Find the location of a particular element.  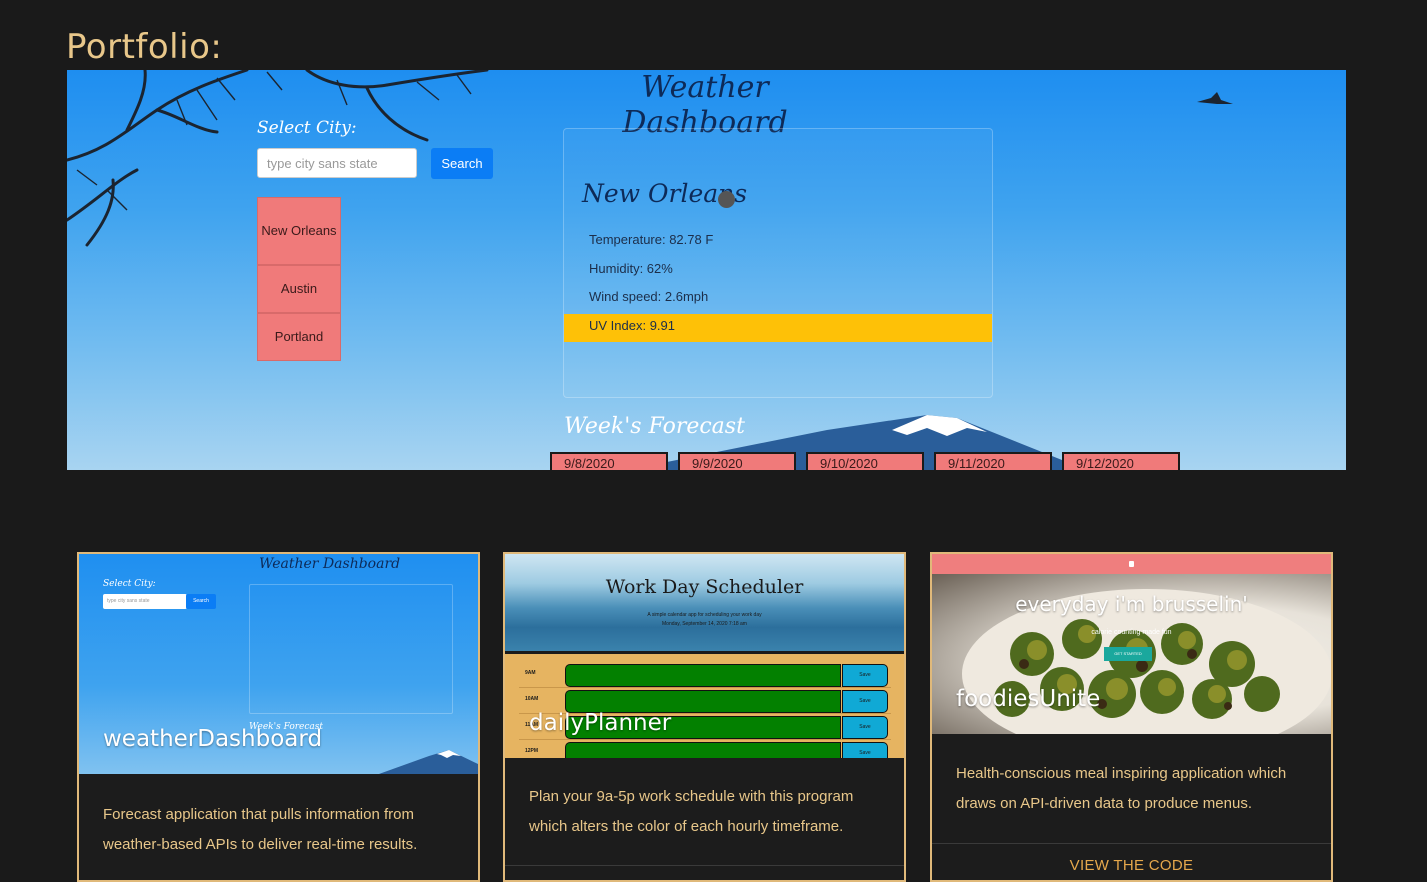

hour-label: 12PM is located at coordinates (532, 751).